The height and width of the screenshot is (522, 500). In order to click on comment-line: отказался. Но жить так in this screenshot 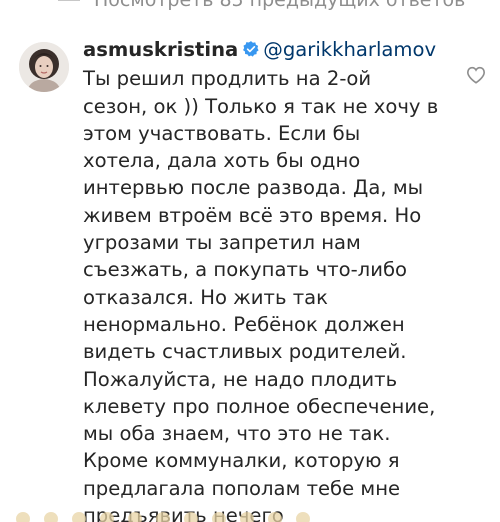, I will do `click(205, 297)`.